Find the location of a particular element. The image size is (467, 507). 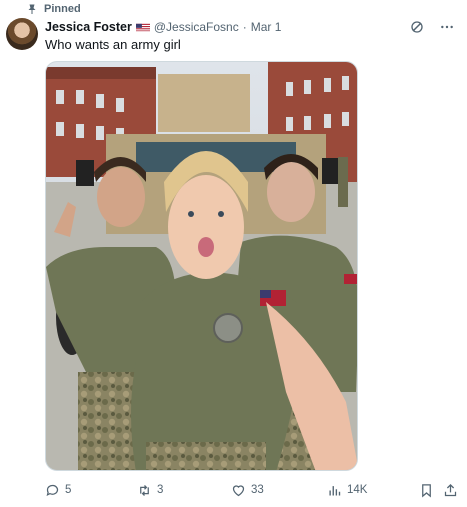

reply-button: 5 is located at coordinates (58, 490).